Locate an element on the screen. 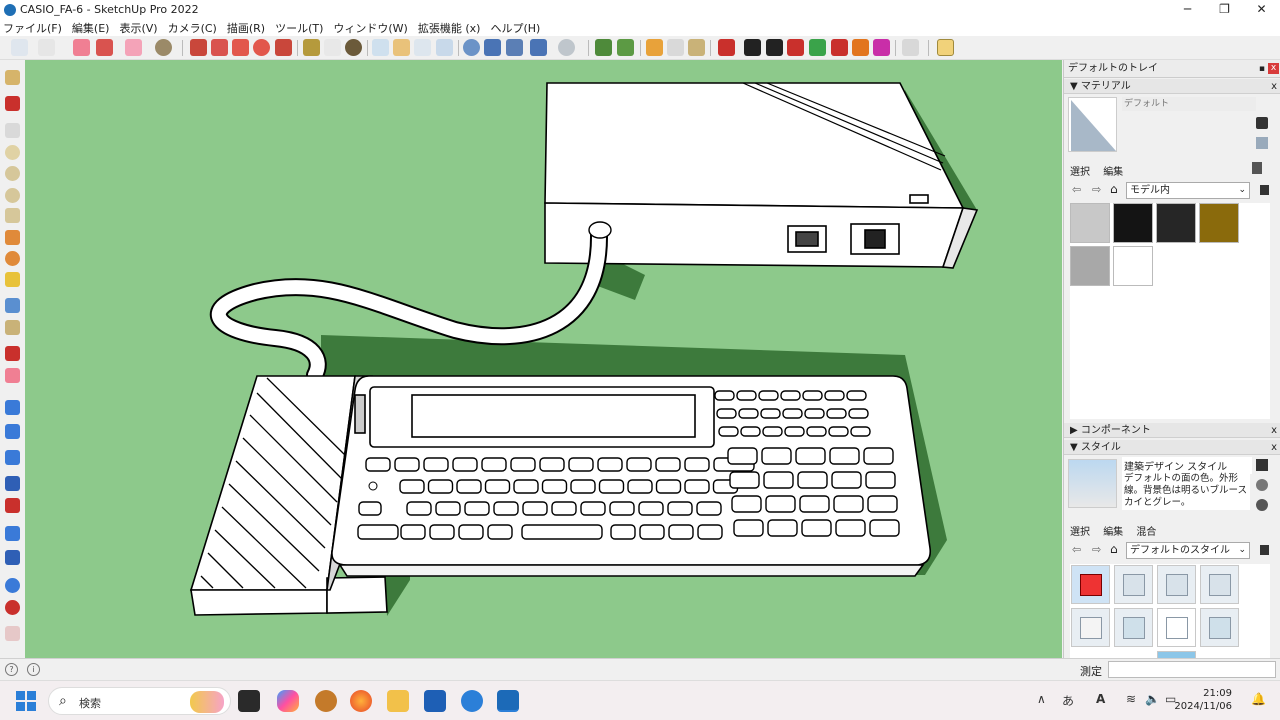 Image resolution: width=1280 pixels, height=720 pixels. styles-header: ▼ スタイル x is located at coordinates (1172, 447).